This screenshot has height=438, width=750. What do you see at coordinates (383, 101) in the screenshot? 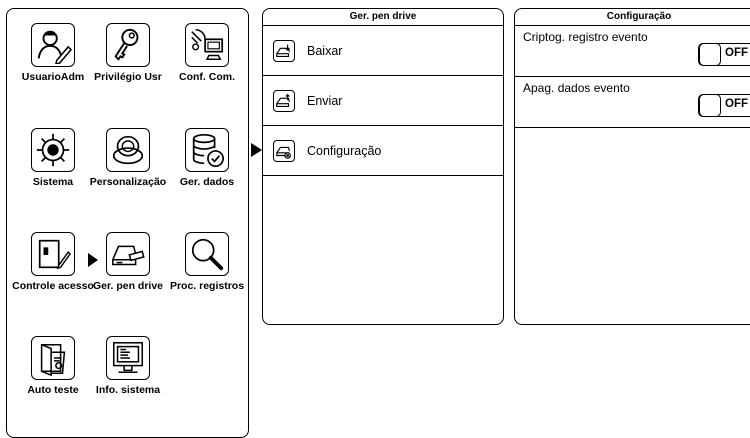
I see `pen-item-enviar: Enviar` at bounding box center [383, 101].